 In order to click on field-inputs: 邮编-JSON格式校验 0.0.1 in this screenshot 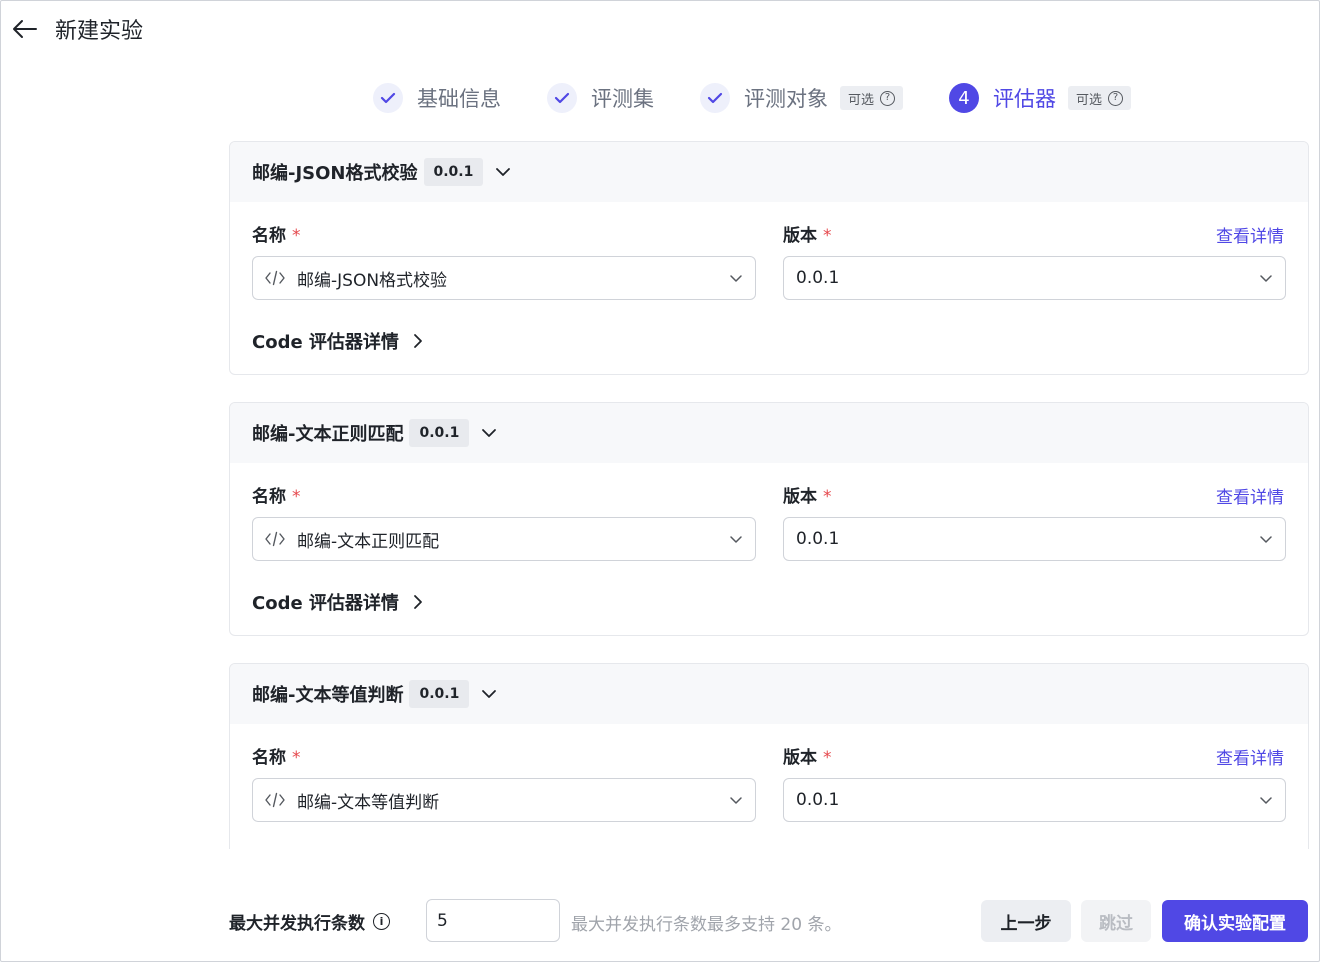, I will do `click(769, 278)`.